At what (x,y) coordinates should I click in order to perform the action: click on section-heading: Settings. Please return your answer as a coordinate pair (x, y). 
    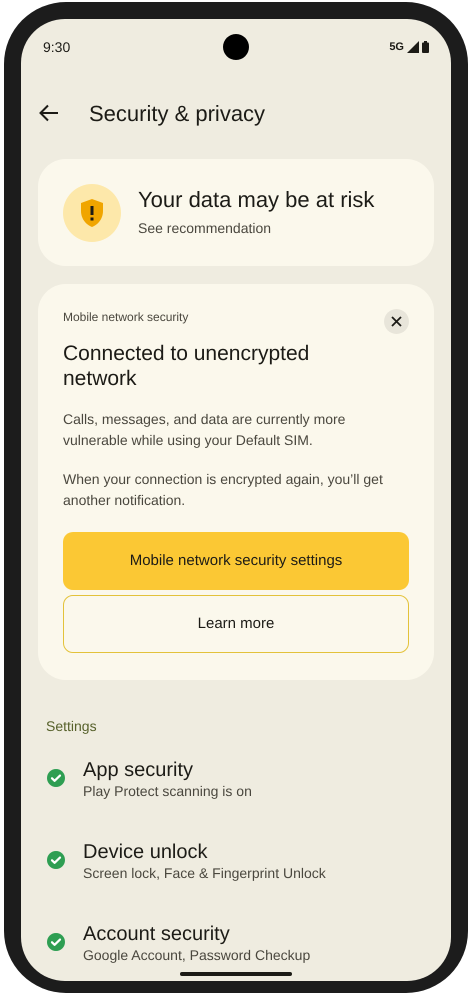
    Looking at the image, I should click on (72, 726).